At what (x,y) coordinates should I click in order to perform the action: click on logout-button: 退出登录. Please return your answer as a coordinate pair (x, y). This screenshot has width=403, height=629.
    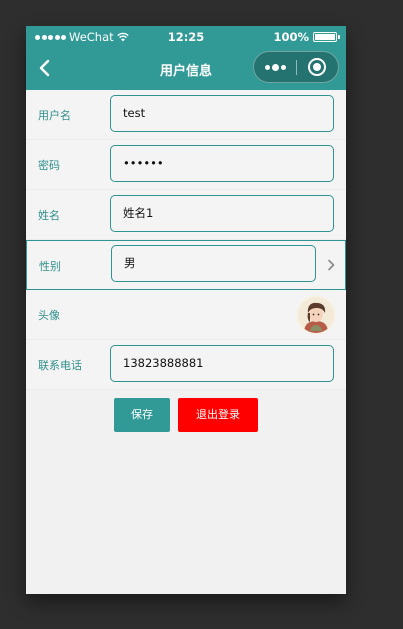
    Looking at the image, I should click on (218, 415).